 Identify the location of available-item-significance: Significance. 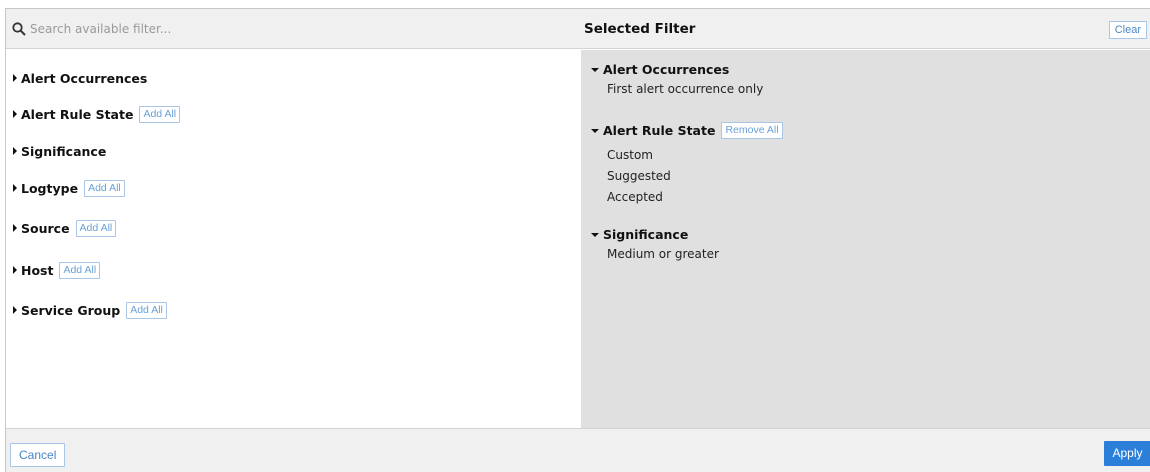
(59, 151).